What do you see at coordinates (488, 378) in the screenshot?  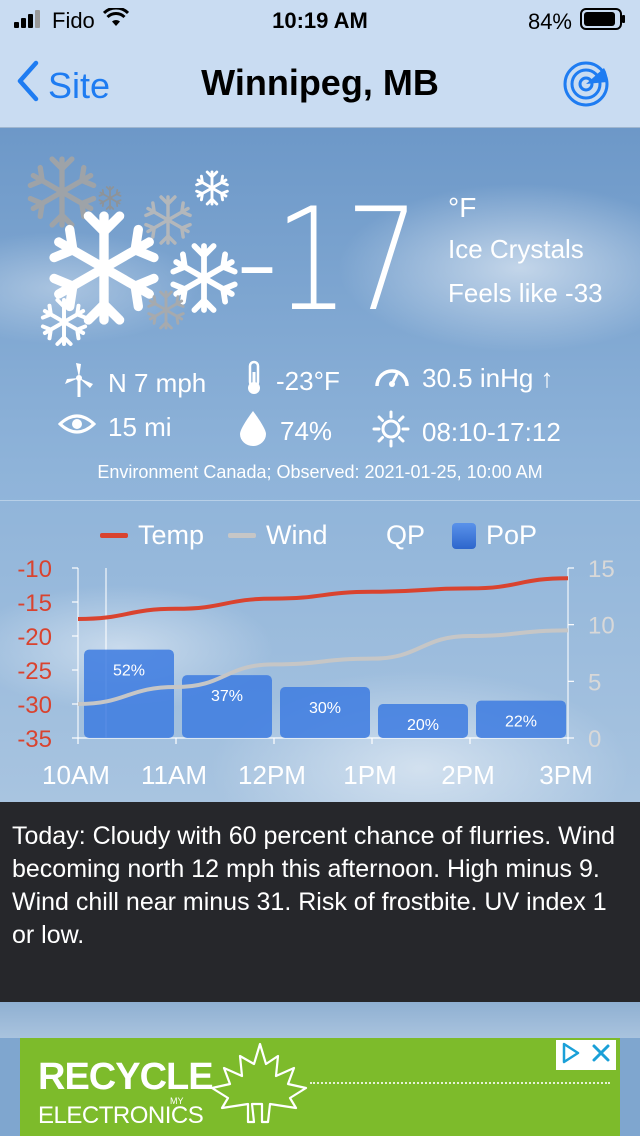 I see `pressure-value: 30.5 inHg ↑` at bounding box center [488, 378].